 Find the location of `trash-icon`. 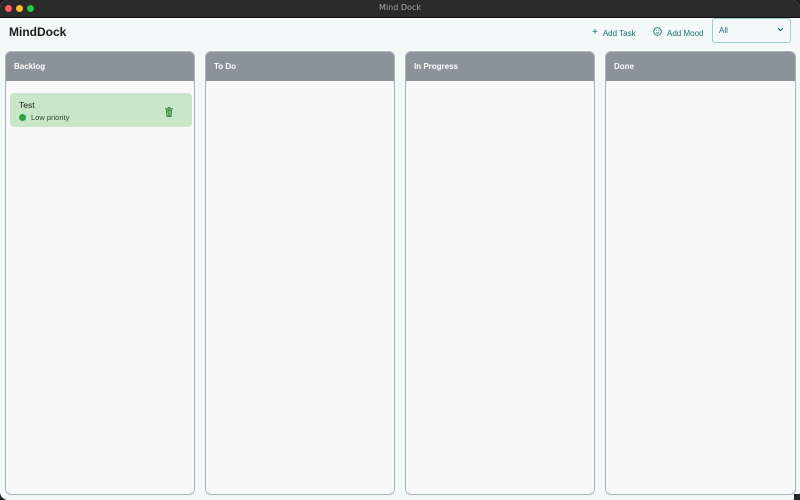

trash-icon is located at coordinates (169, 112).